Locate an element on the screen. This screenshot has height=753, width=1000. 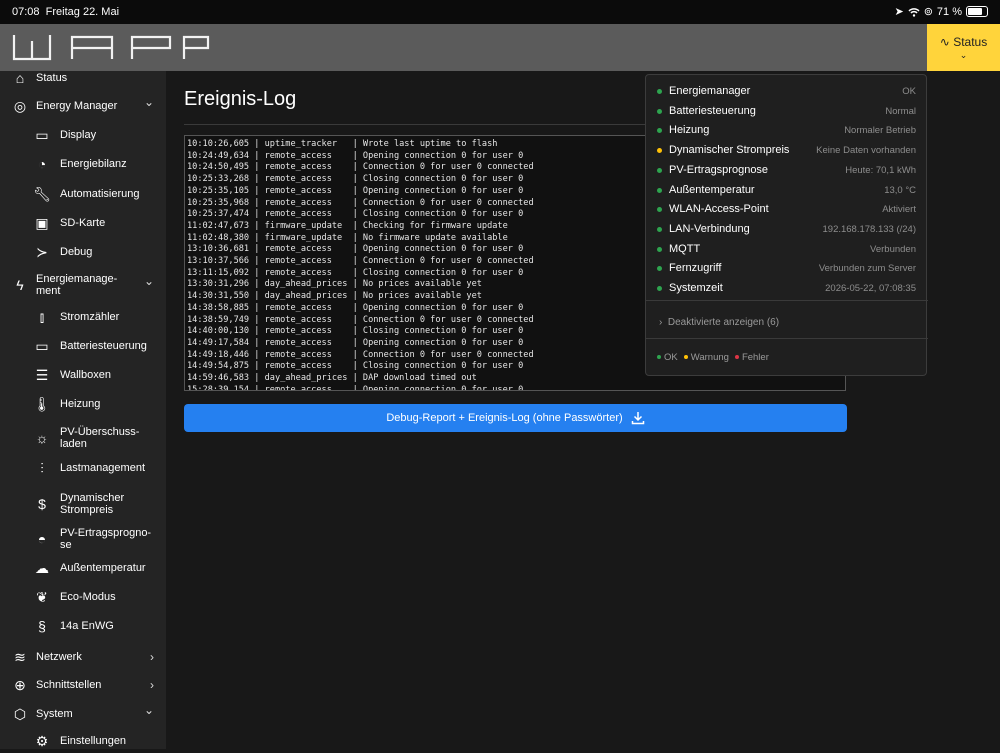
page-title: Ereignis-Log is located at coordinates (240, 99).